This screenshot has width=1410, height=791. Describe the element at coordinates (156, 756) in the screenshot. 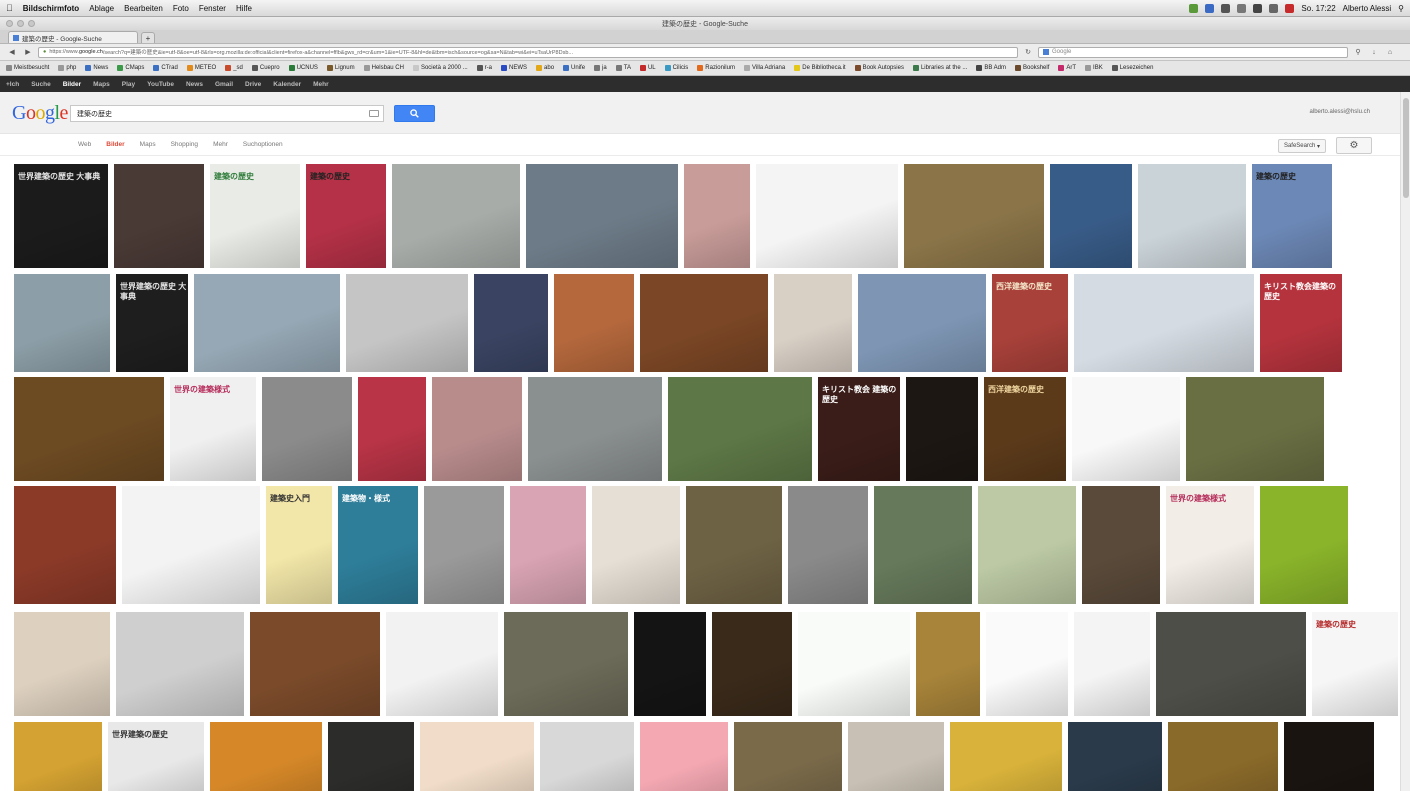

I see `image-result: 世界建築の歴史` at that location.